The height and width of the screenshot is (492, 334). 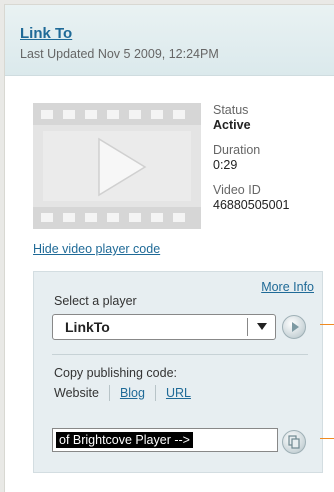 What do you see at coordinates (327, 324) in the screenshot?
I see `callout-line-player` at bounding box center [327, 324].